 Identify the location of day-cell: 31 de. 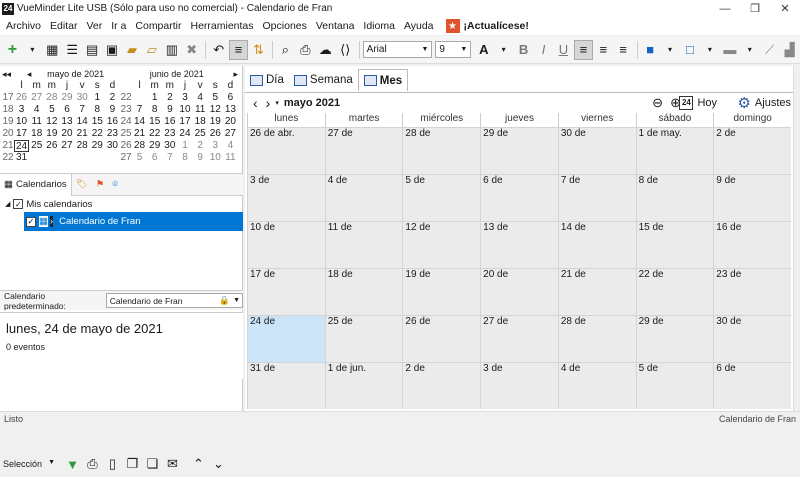
(286, 385).